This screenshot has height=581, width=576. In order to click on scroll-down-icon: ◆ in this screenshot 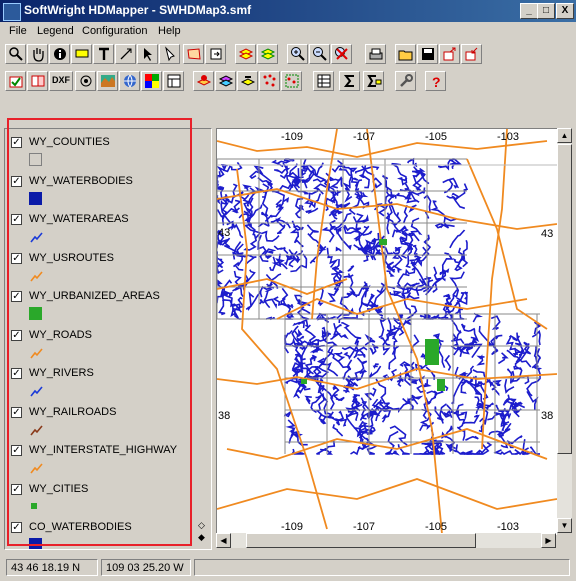, I will do `click(201, 537)`.